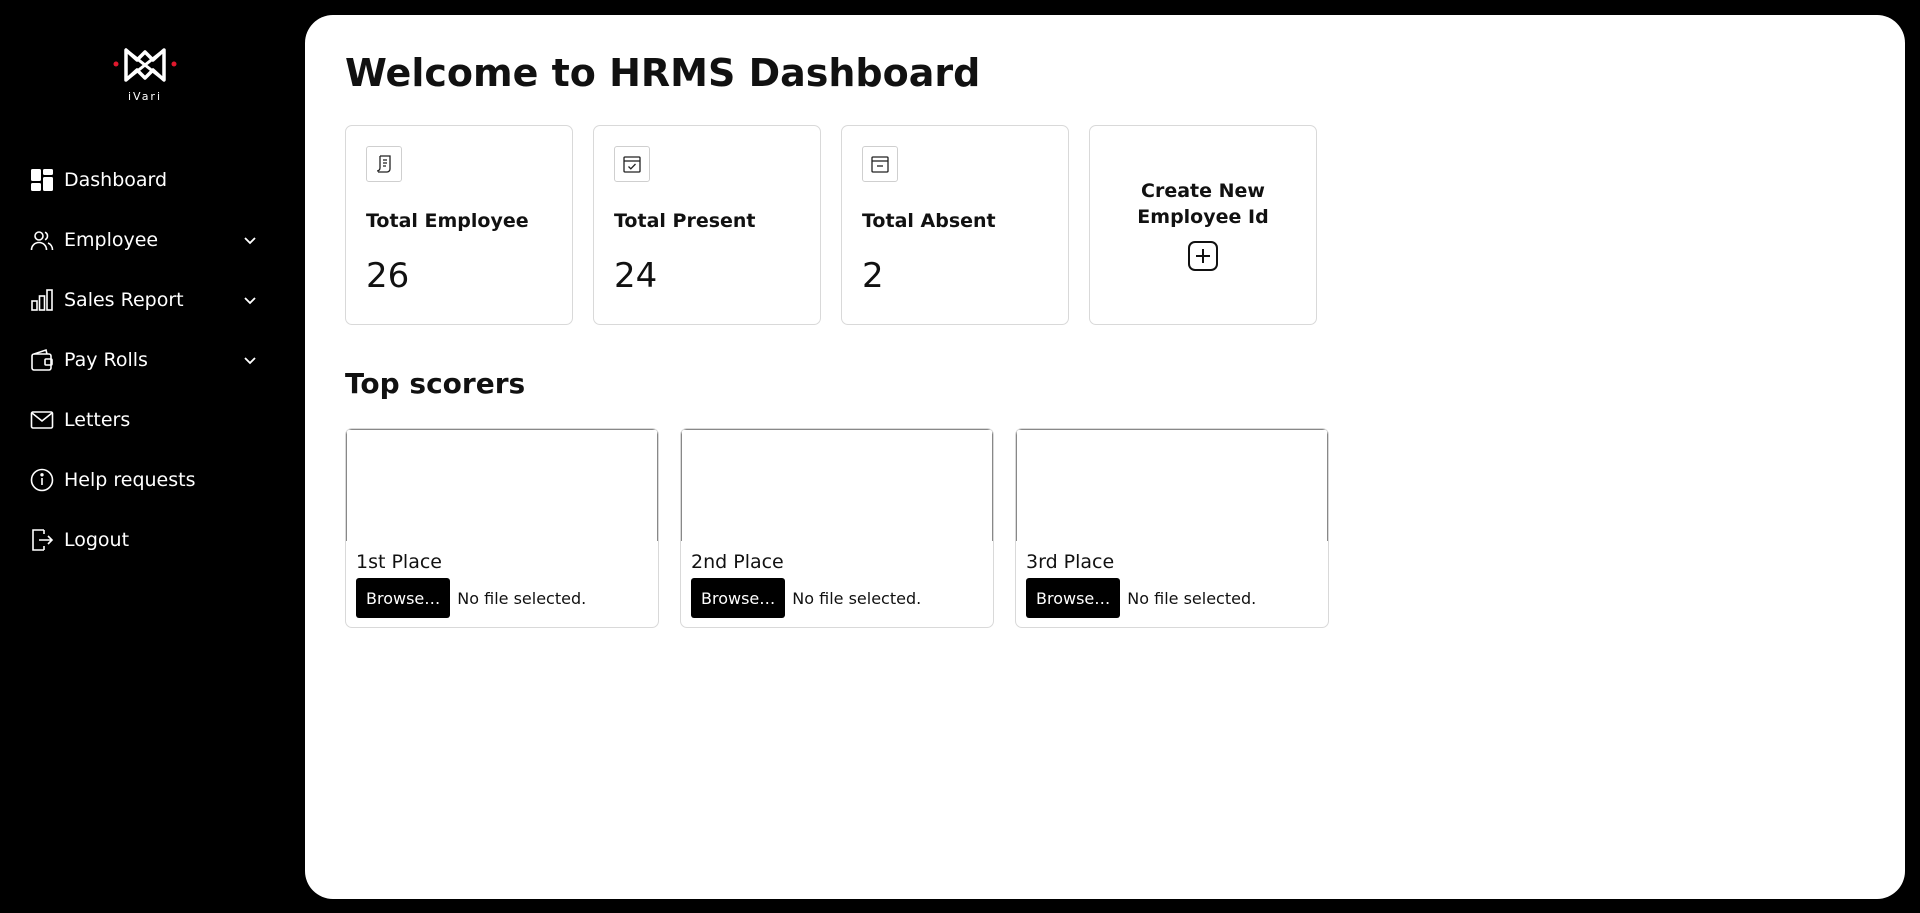 Image resolution: width=1920 pixels, height=913 pixels. What do you see at coordinates (873, 276) in the screenshot?
I see `stat-value: 2` at bounding box center [873, 276].